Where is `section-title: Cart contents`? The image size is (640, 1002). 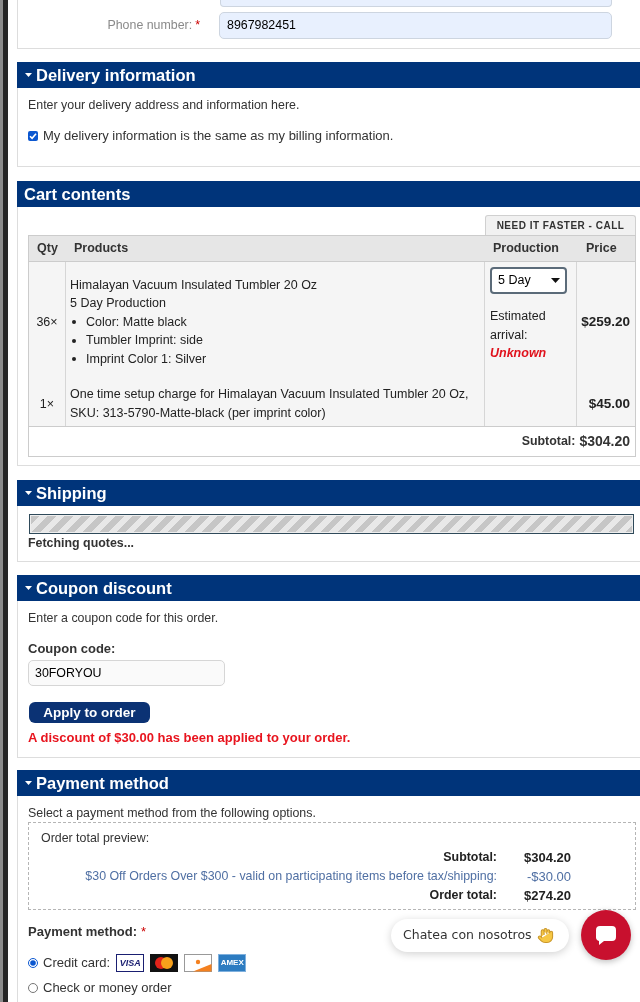
section-title: Cart contents is located at coordinates (77, 194).